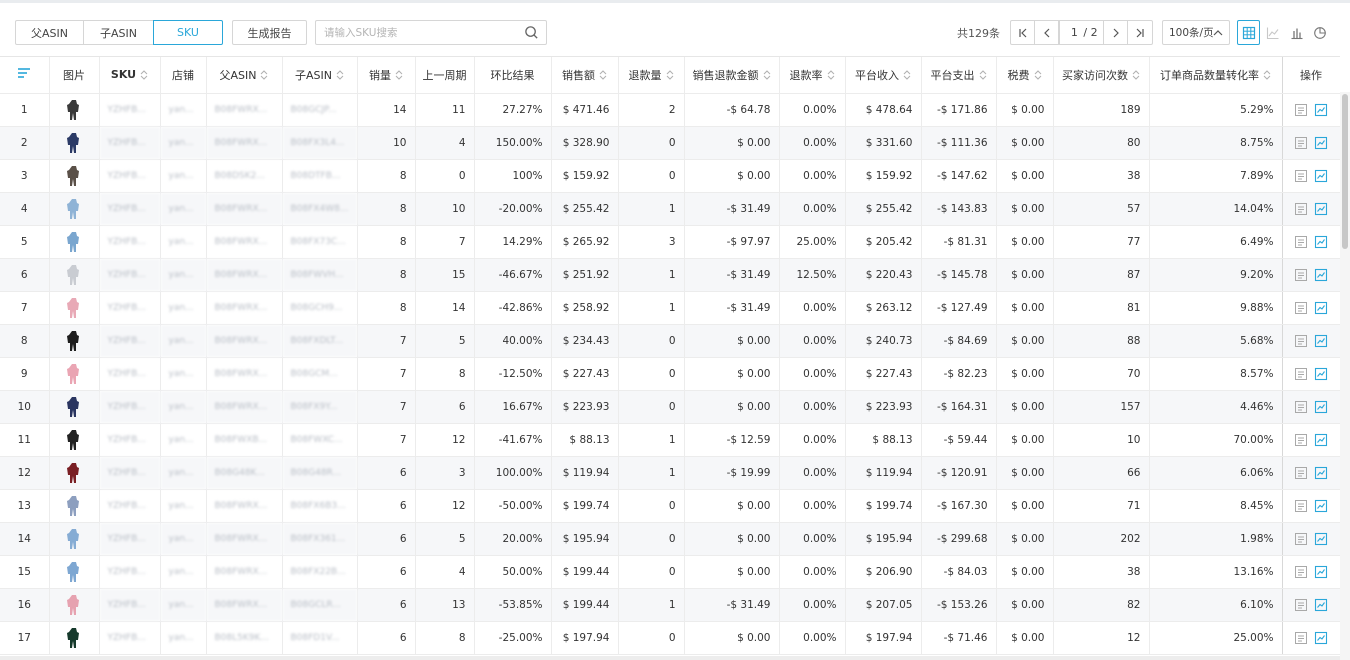 The width and height of the screenshot is (1350, 660). What do you see at coordinates (1074, 32) in the screenshot?
I see `current-page-input: 1` at bounding box center [1074, 32].